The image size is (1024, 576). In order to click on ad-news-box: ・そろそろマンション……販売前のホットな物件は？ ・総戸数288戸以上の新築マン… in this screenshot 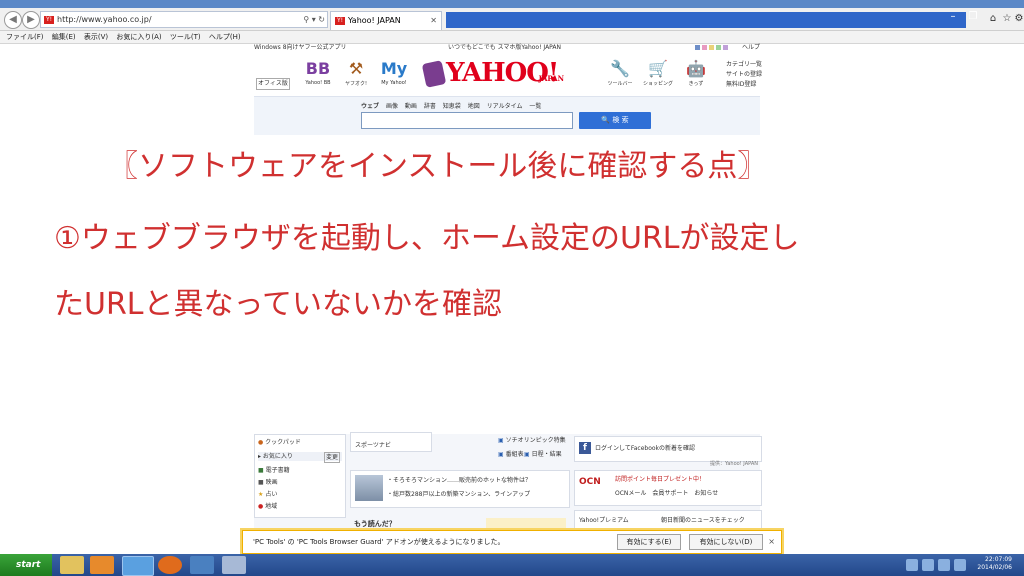, I will do `click(460, 489)`.